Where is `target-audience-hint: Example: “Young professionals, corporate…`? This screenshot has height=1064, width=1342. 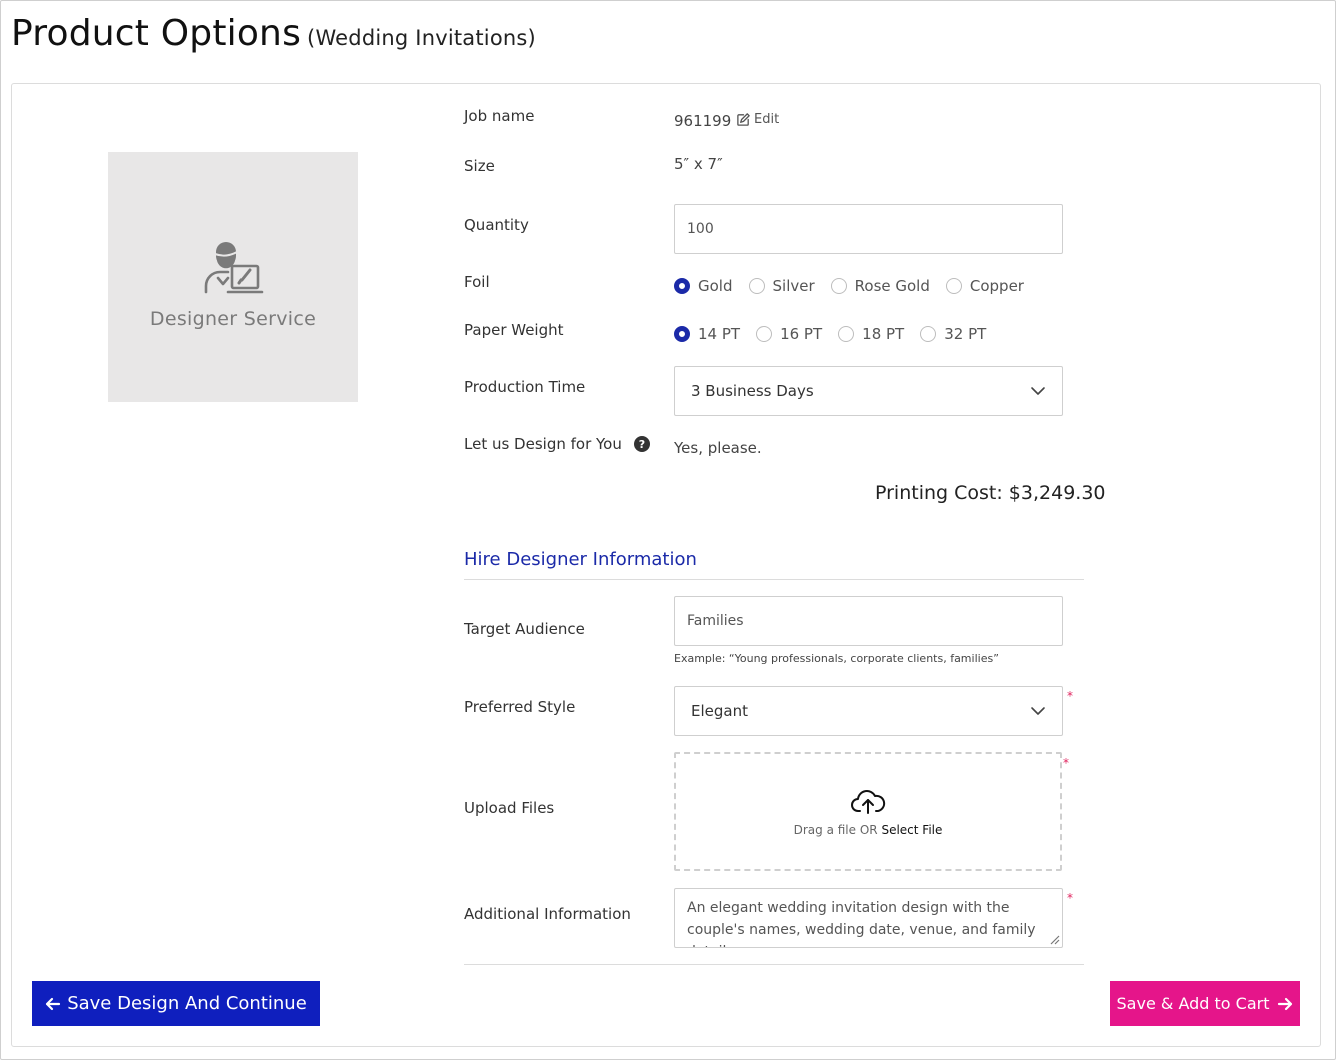 target-audience-hint: Example: “Young professionals, corporate… is located at coordinates (836, 658).